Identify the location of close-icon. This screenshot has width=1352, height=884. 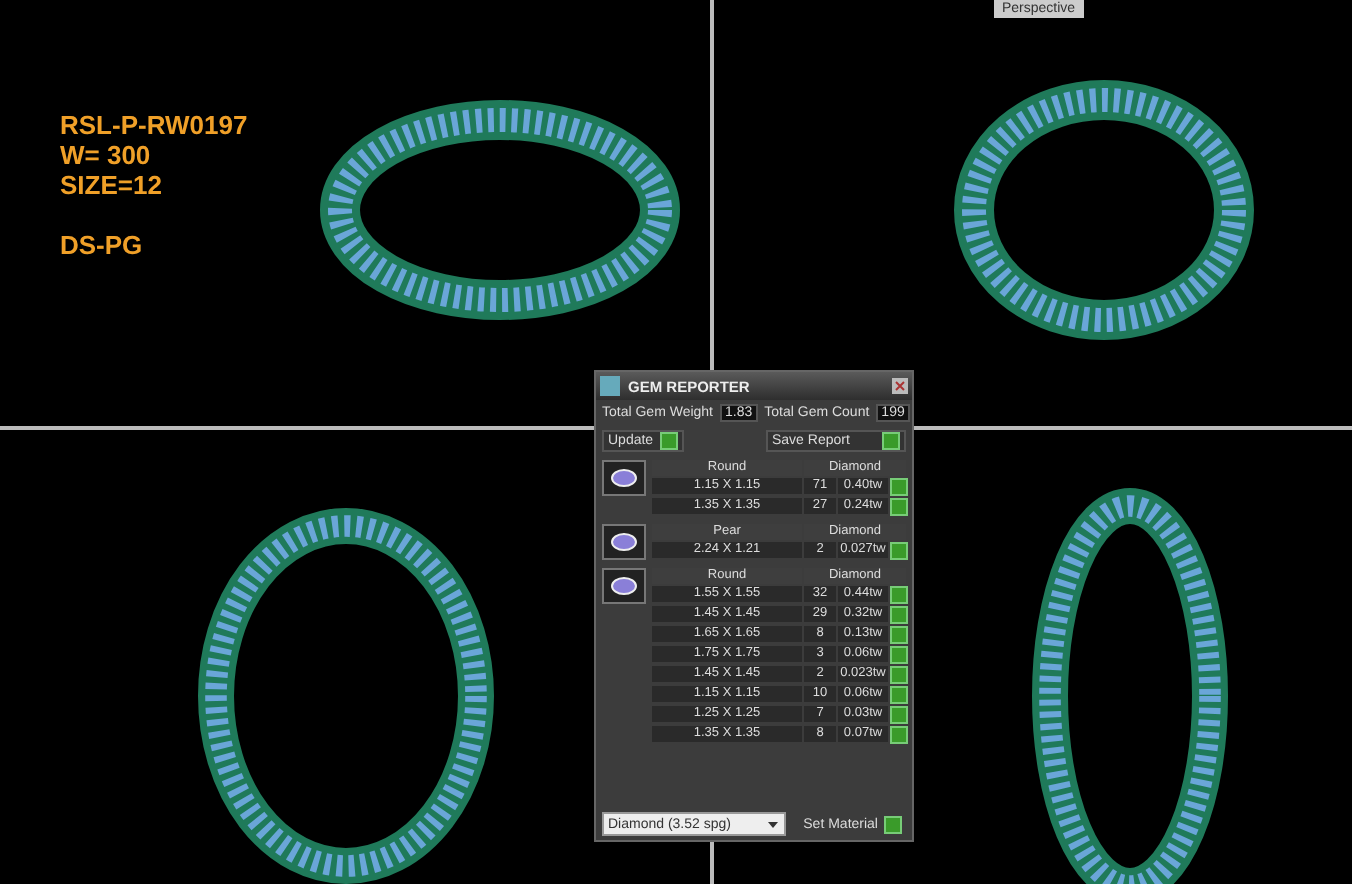
(900, 386).